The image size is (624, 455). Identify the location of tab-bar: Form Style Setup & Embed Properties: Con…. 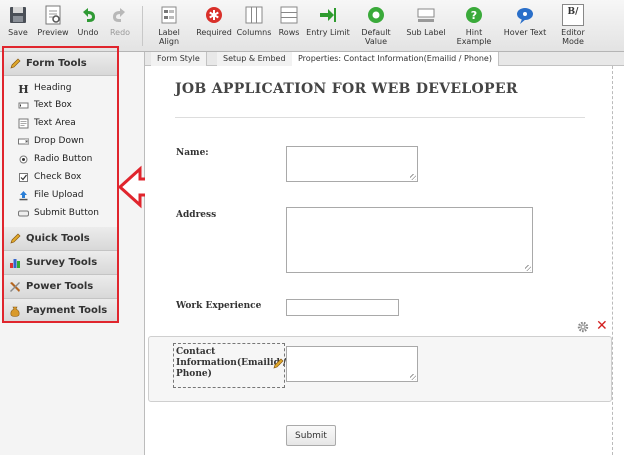
(384, 59).